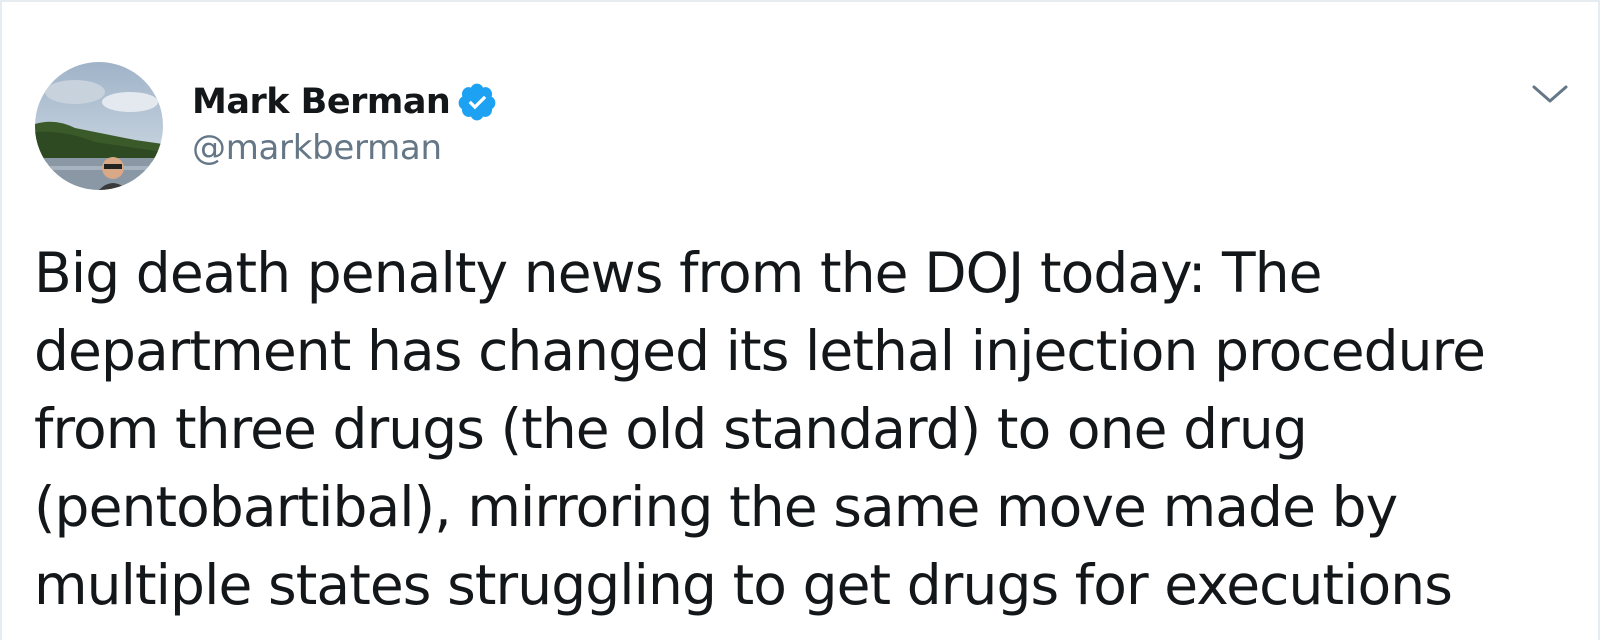  Describe the element at coordinates (477, 102) in the screenshot. I see `verified-badge-icon` at that location.